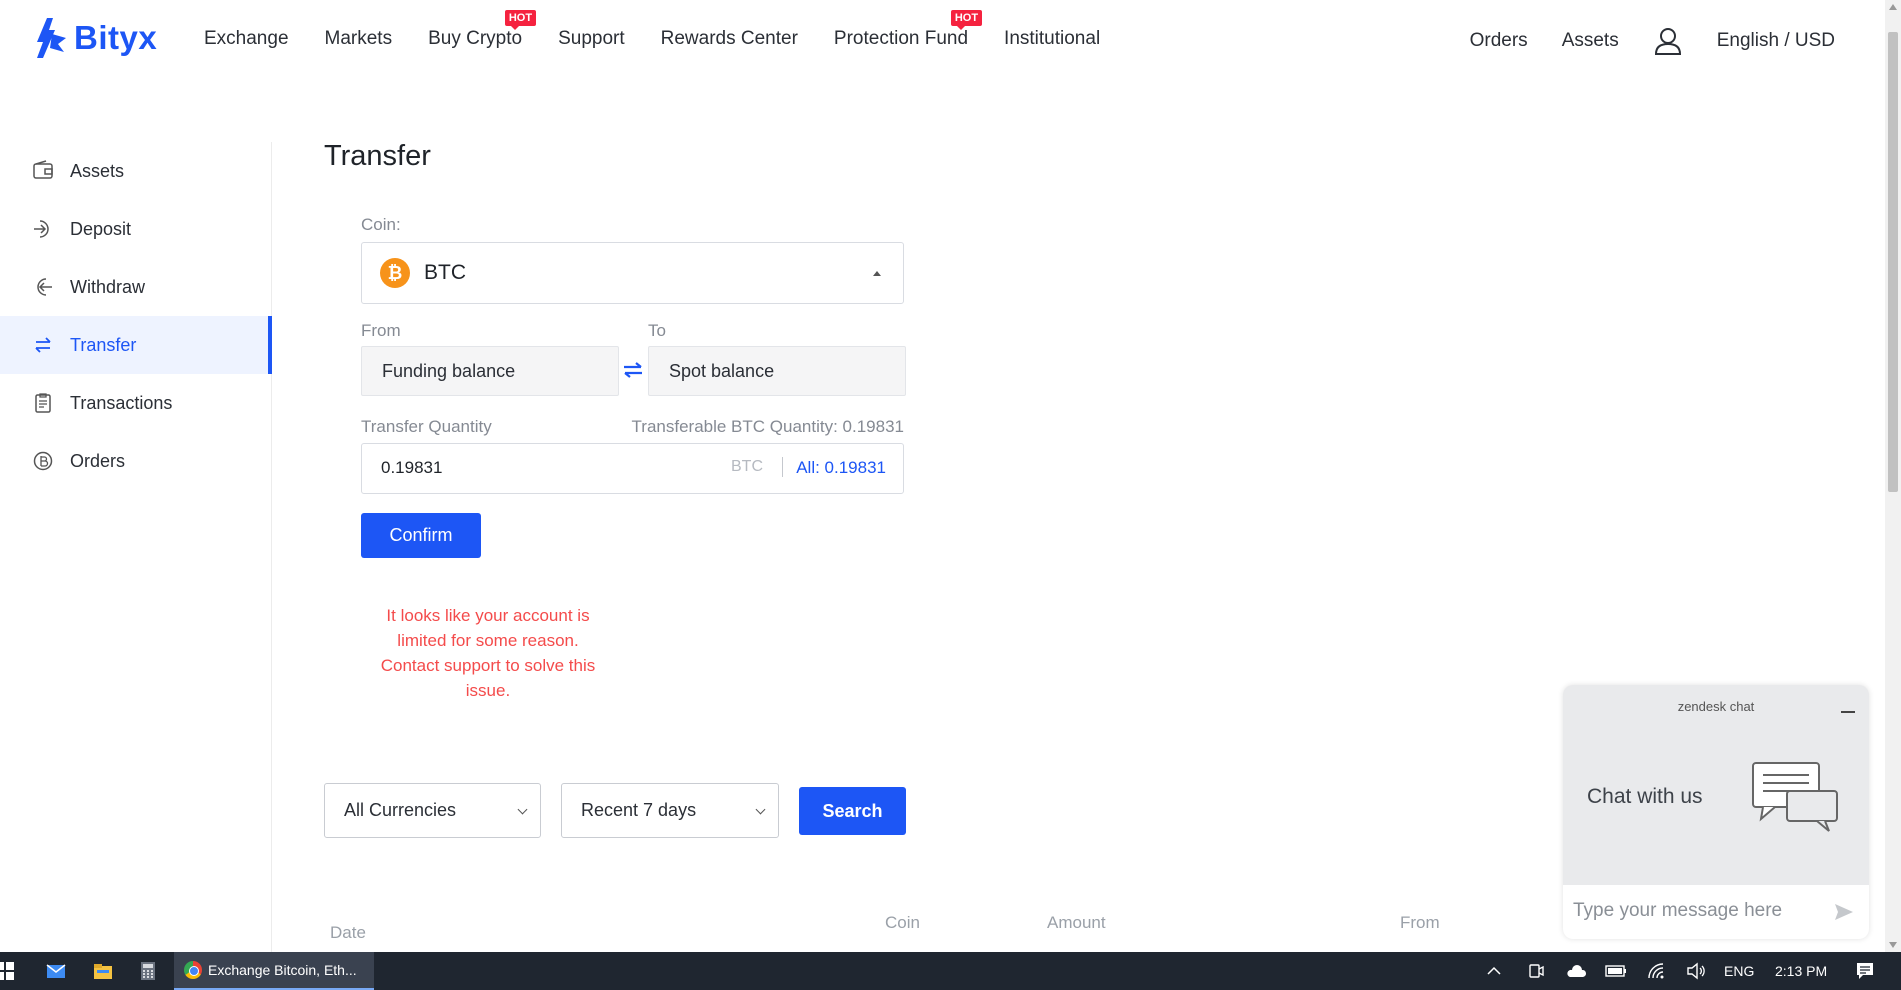  I want to click on scroll-up-icon, so click(1893, 7).